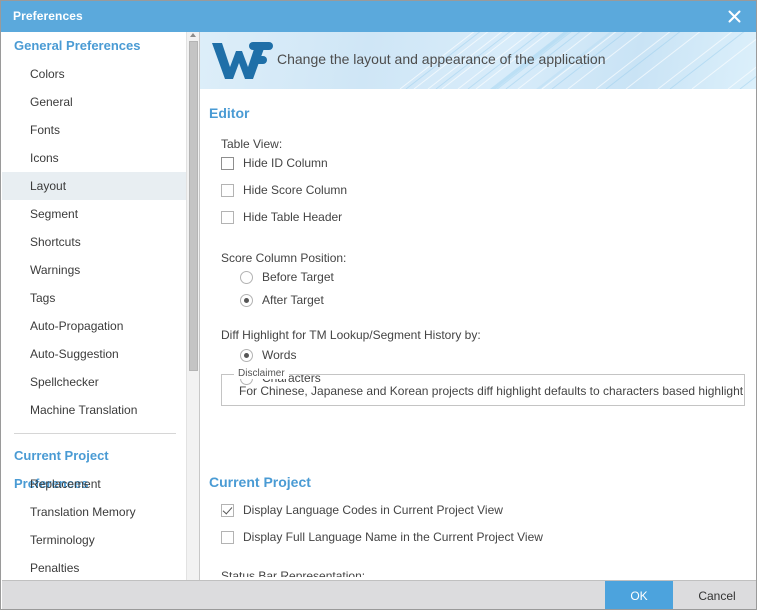 This screenshot has width=757, height=610. Describe the element at coordinates (378, 16) in the screenshot. I see `title-bar: Preferences` at that location.